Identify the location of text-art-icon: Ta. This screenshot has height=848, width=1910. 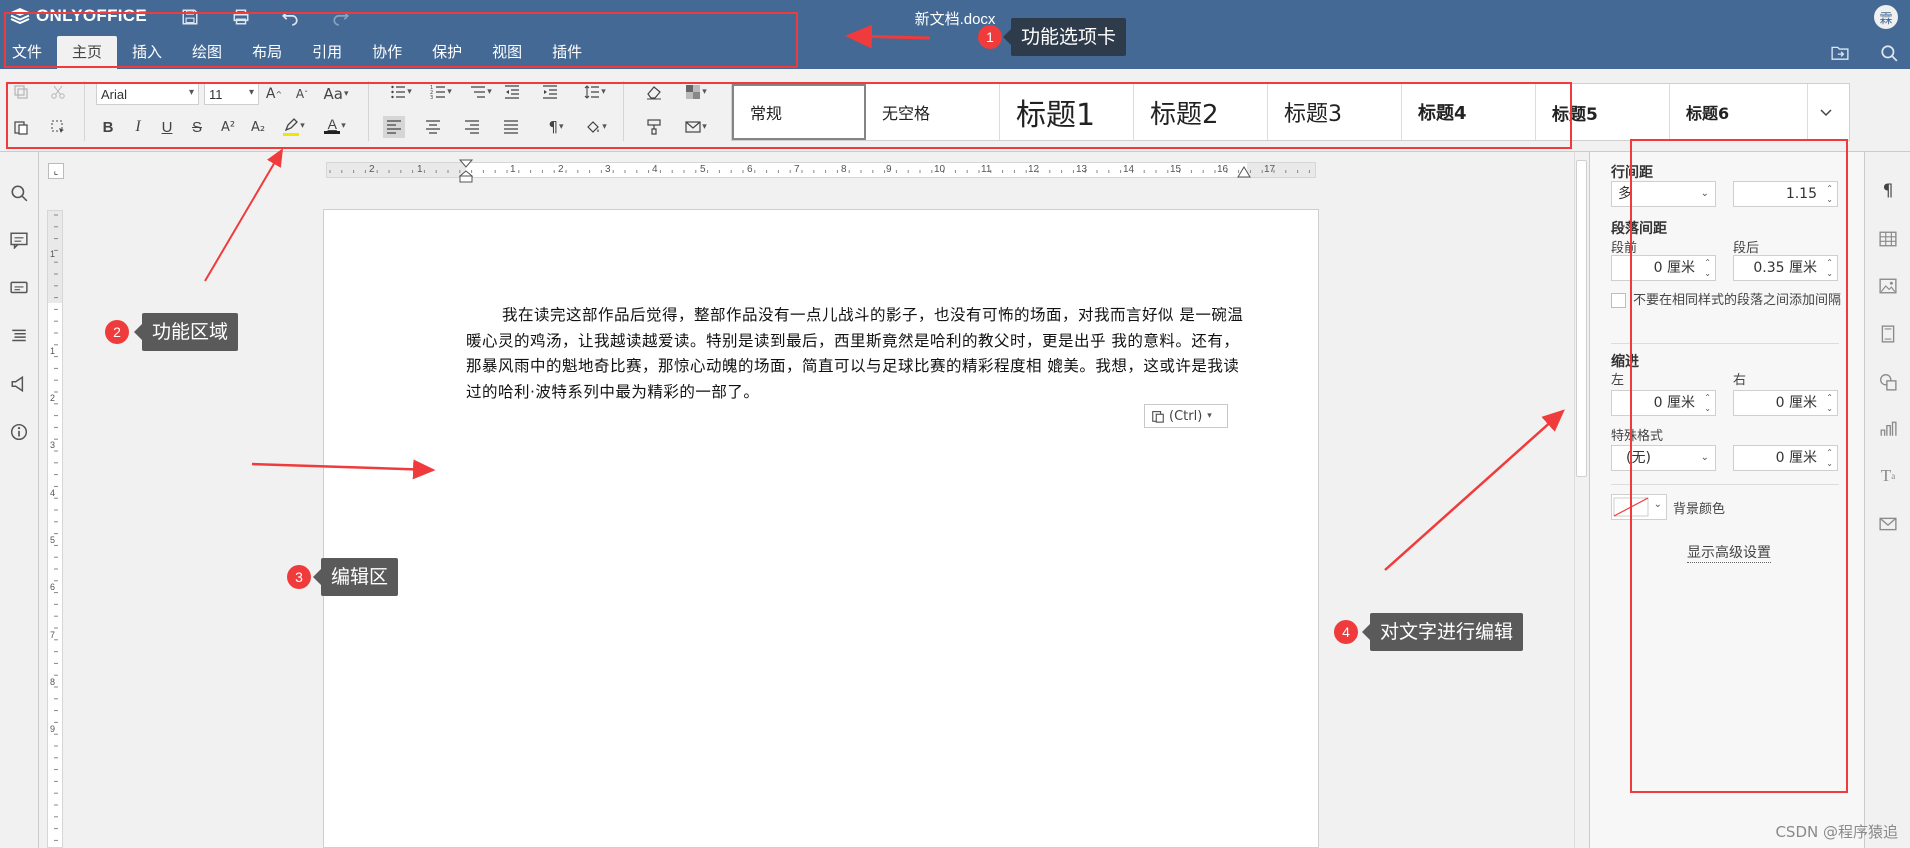
(1888, 476).